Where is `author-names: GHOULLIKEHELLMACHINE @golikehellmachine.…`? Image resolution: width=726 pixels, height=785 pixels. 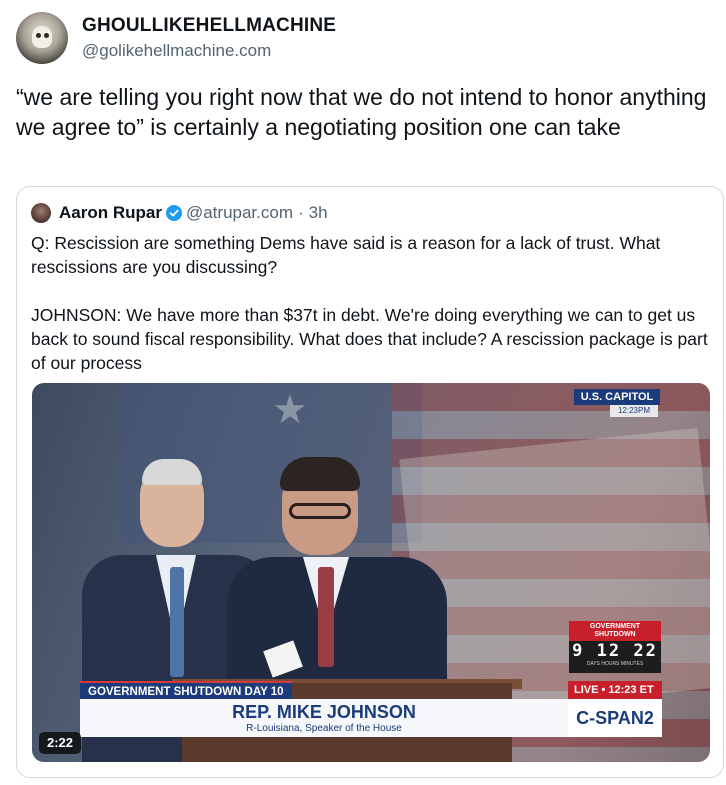
author-names: GHOULLIKEHELLMACHINE @golikehellmachine.… is located at coordinates (209, 38).